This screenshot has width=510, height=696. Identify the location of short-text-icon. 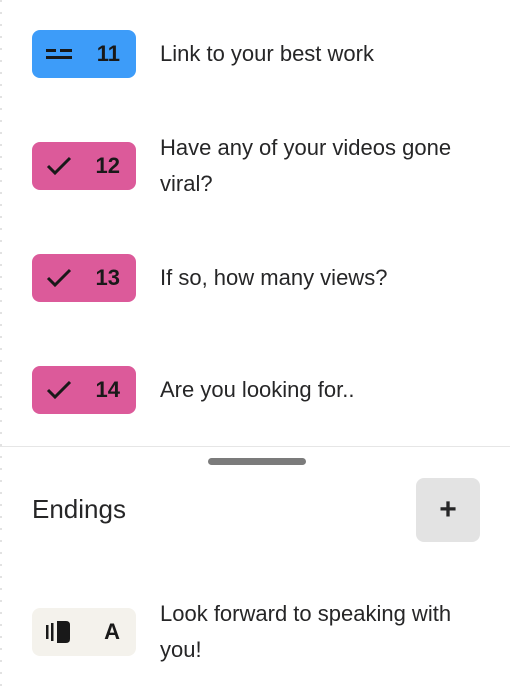
(59, 54).